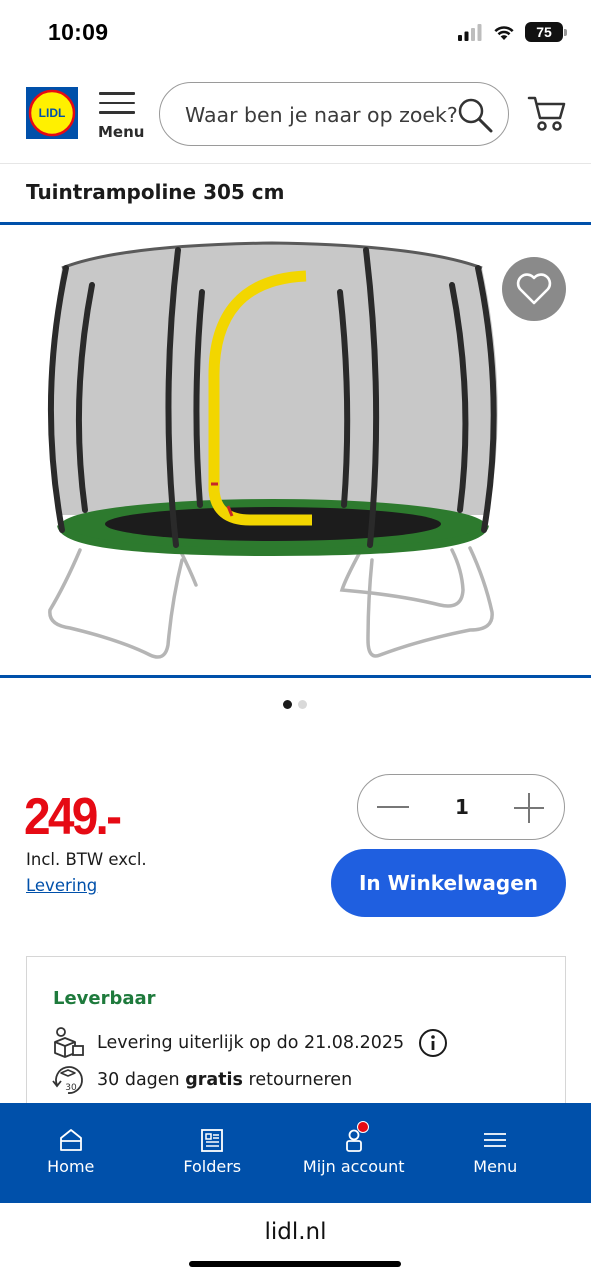  I want to click on folders-icon, so click(212, 1140).